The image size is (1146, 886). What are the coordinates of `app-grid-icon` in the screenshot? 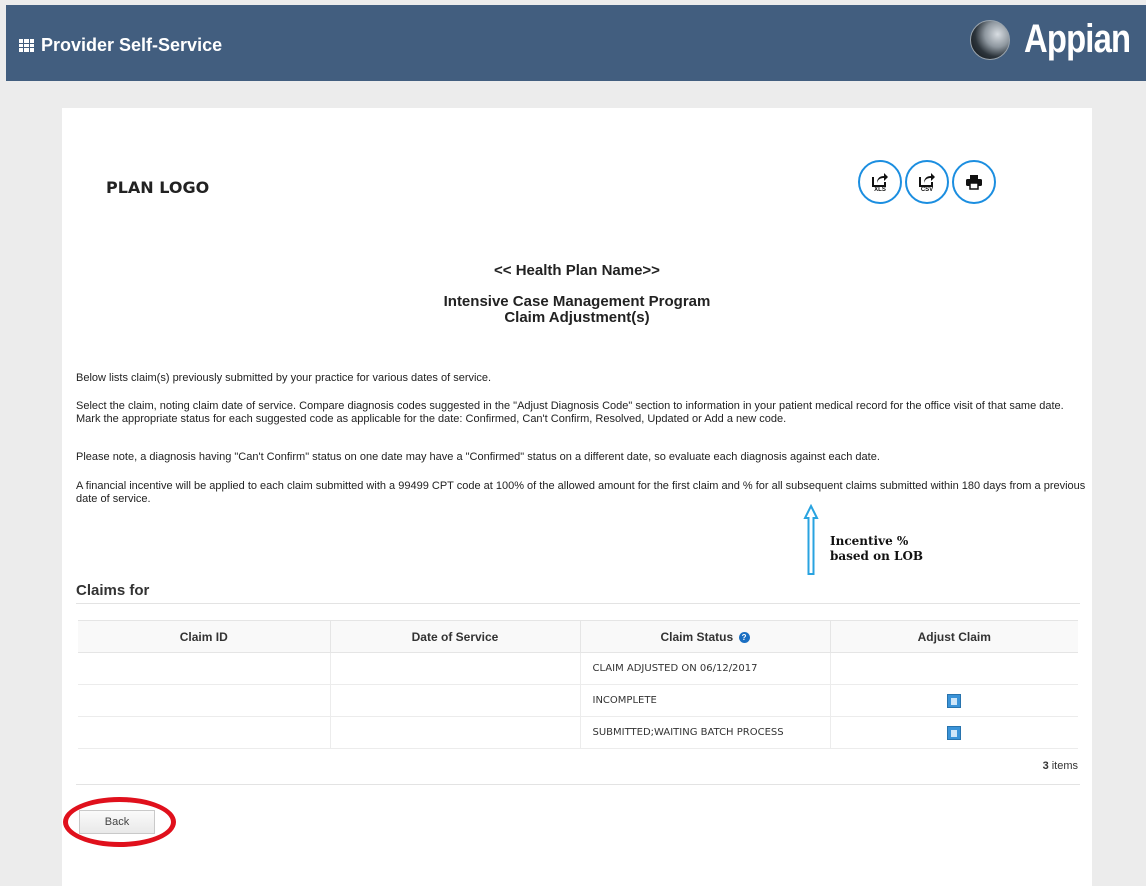 It's located at (26, 45).